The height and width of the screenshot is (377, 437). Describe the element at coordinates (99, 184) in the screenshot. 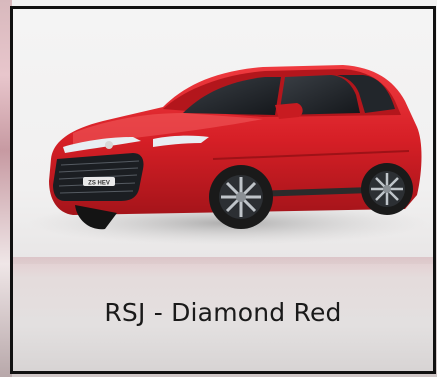

I see `plate-badge-text: ZS HEV` at that location.